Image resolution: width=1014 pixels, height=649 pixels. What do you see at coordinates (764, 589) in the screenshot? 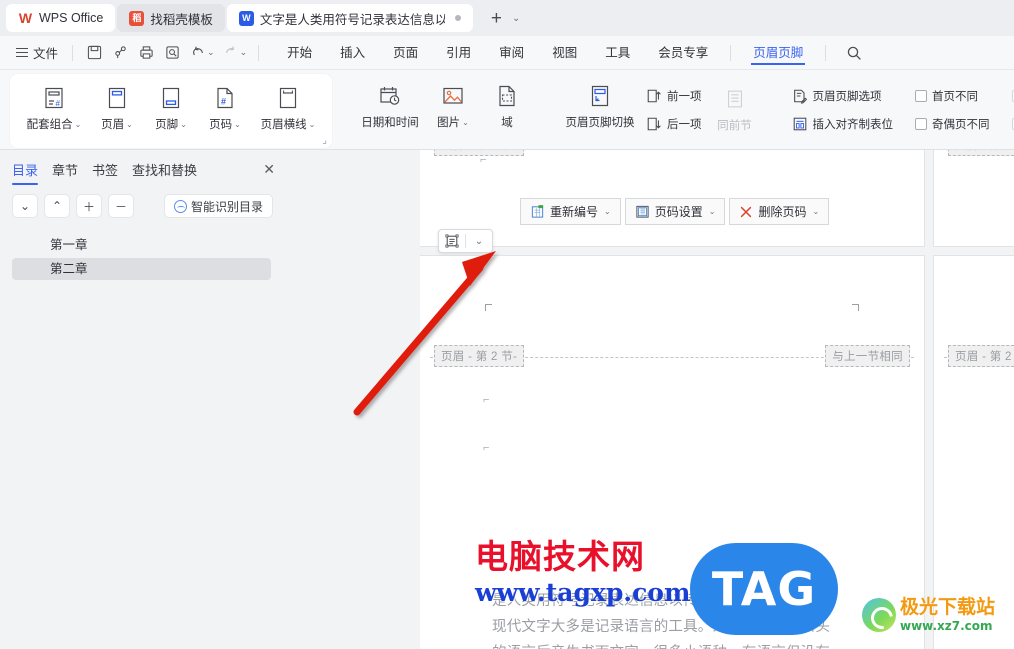
I see `watermark-tag-badge: TAG` at bounding box center [764, 589].